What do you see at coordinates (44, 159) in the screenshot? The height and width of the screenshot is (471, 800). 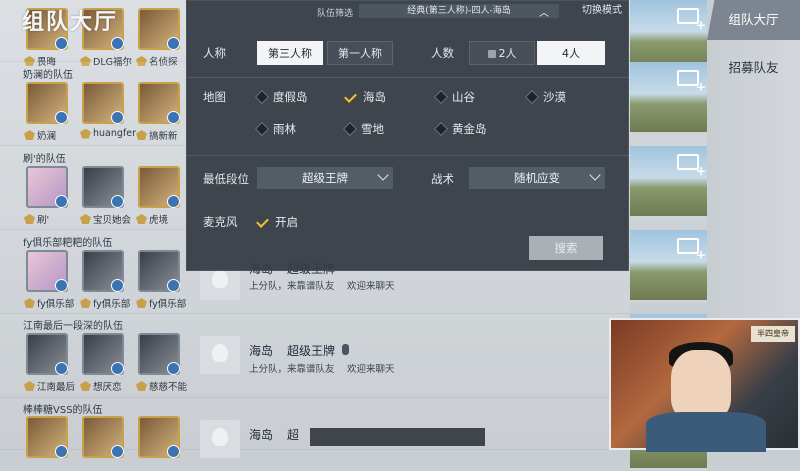 I see `team-name: 刷'的队伍` at bounding box center [44, 159].